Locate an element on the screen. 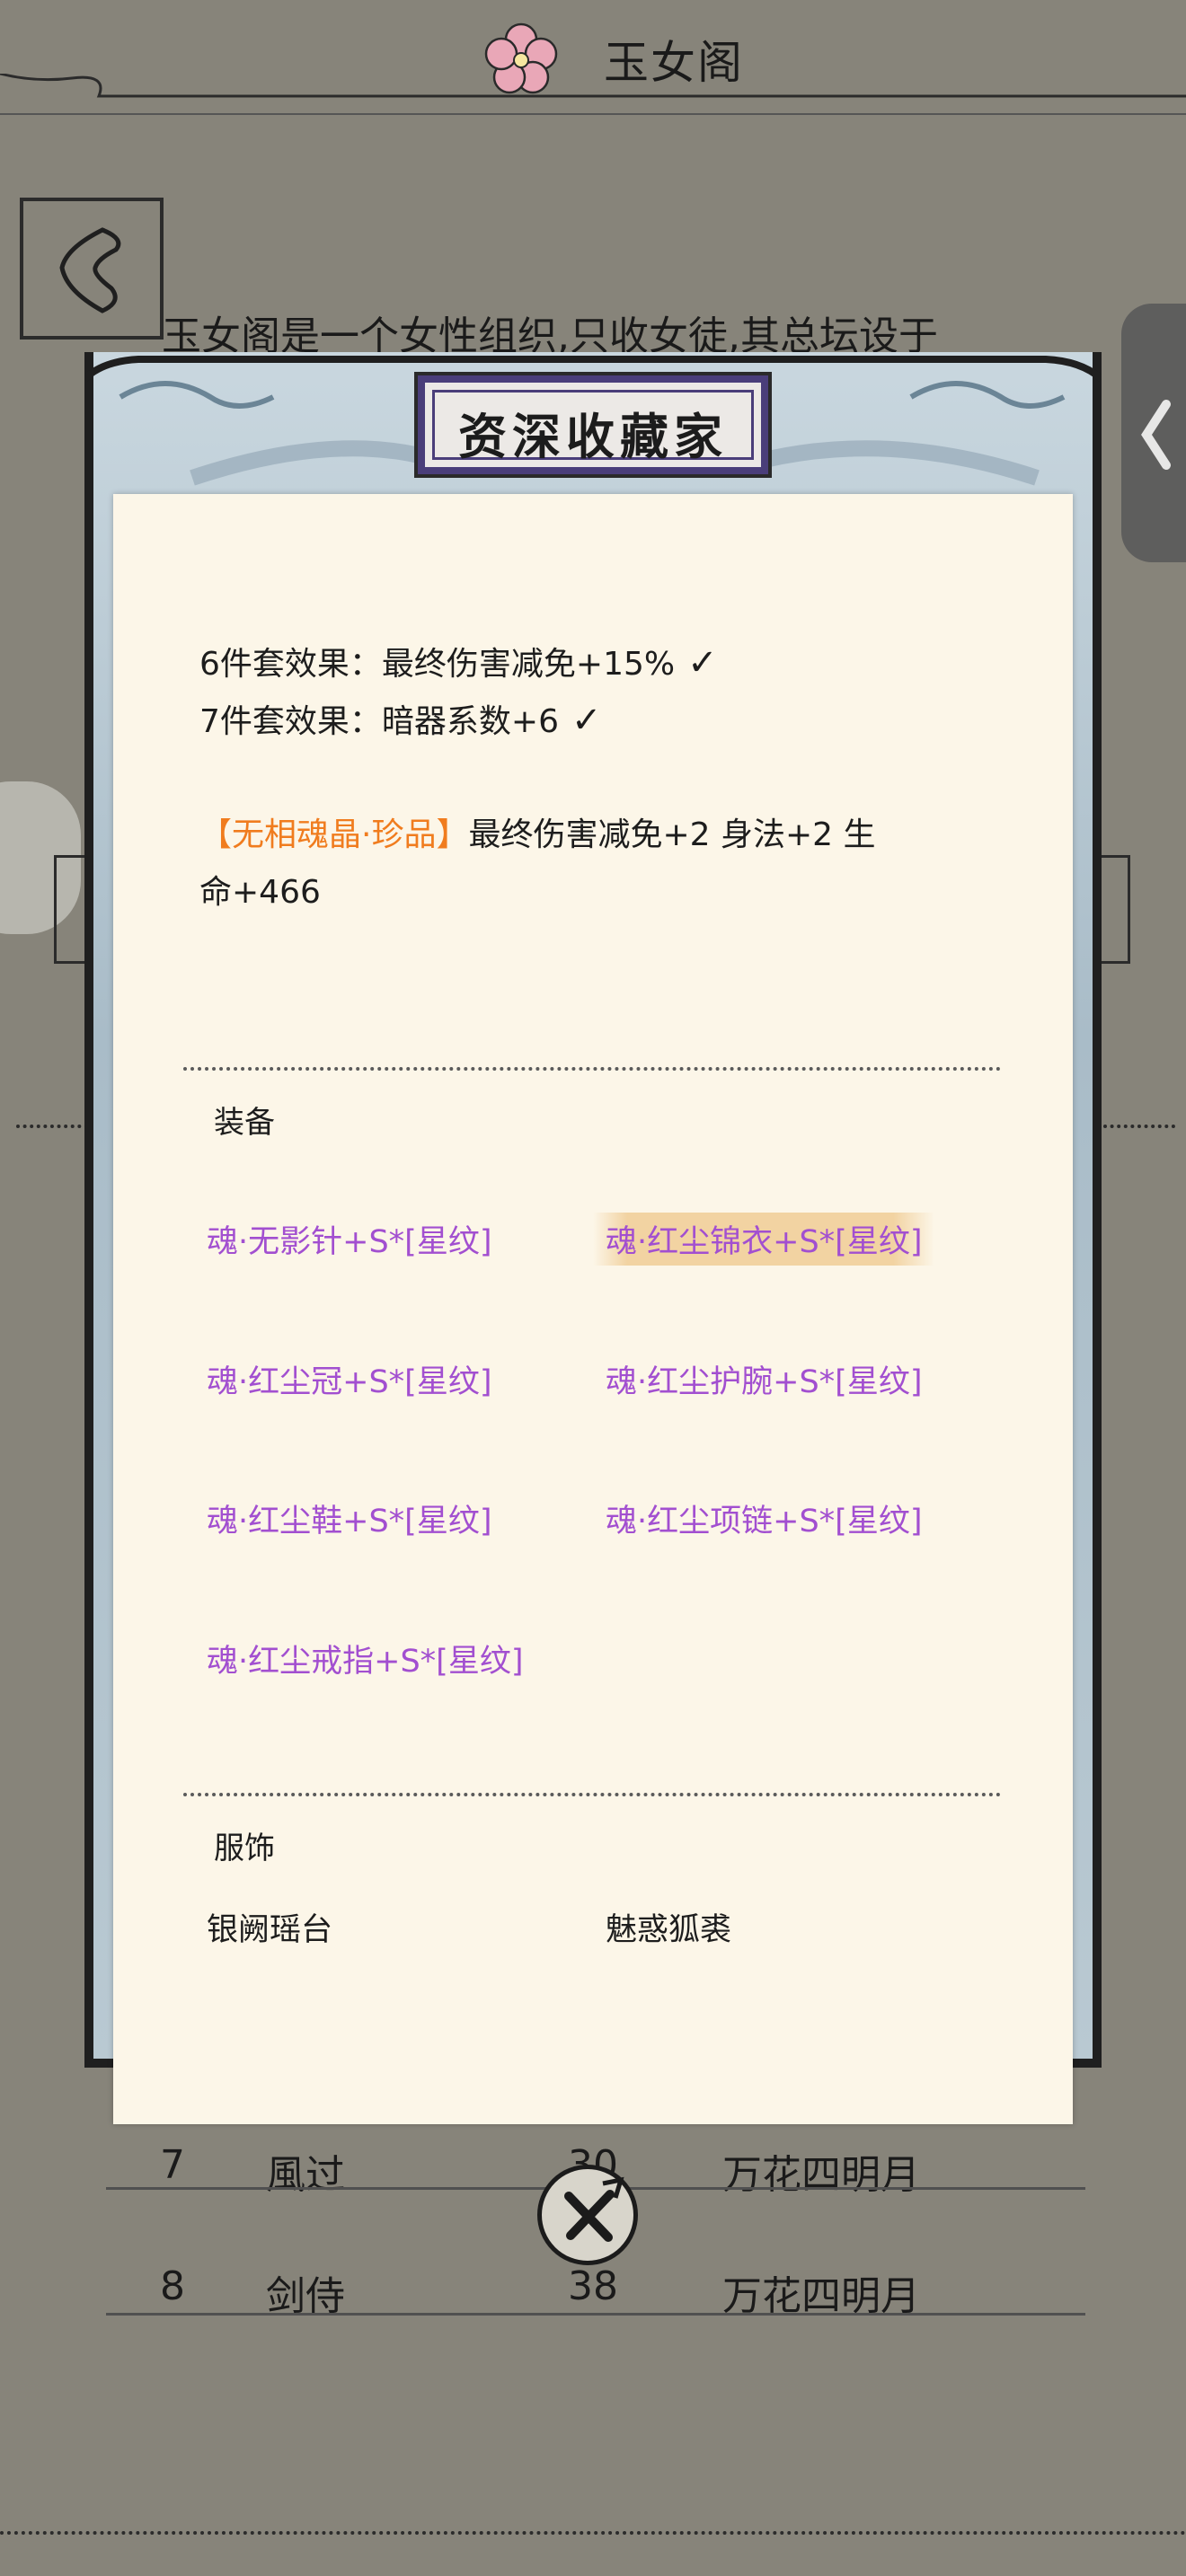  clipped-line: ▔▔▔▔▔▔▔▔▔ is located at coordinates (311, 502).